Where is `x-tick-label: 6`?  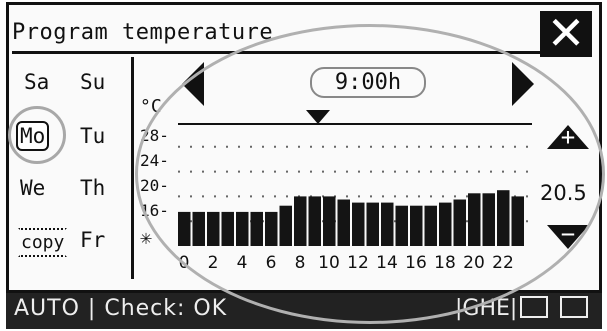 x-tick-label: 6 is located at coordinates (271, 263).